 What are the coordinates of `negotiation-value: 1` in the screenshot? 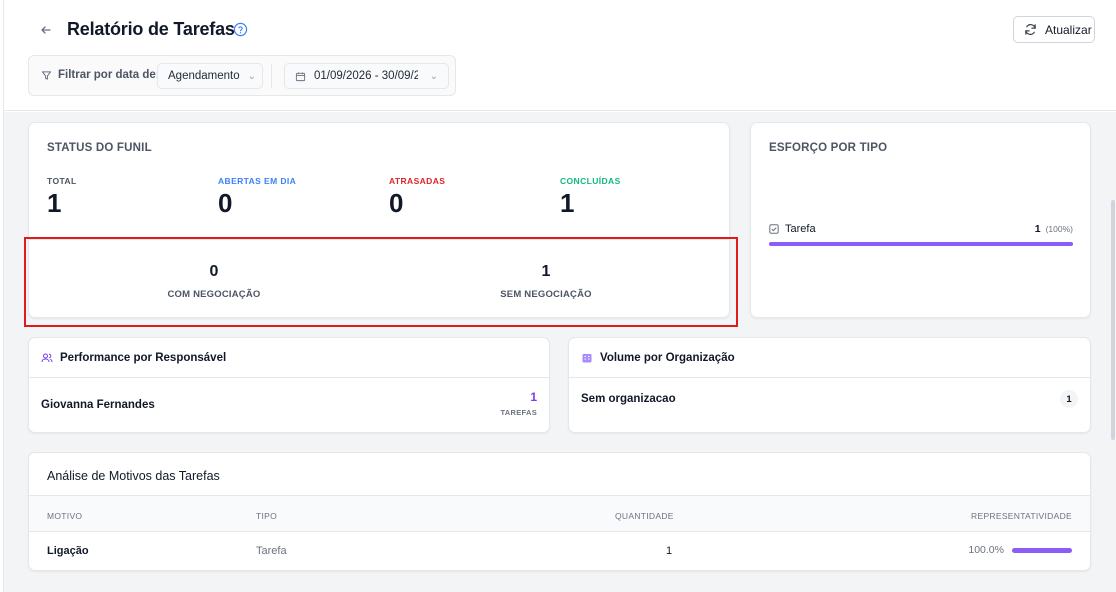 It's located at (546, 271).